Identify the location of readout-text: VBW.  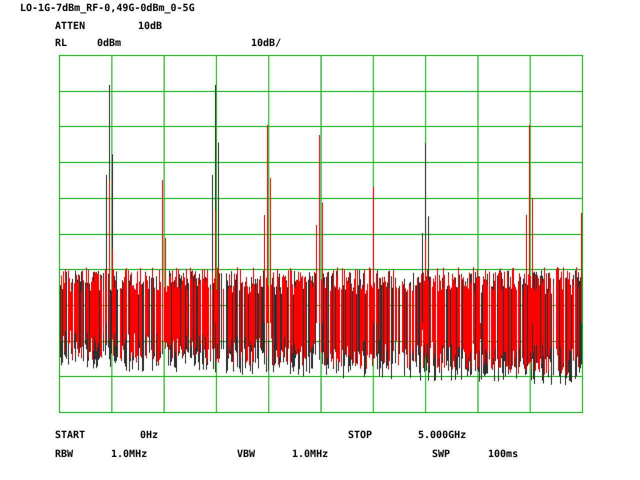
(246, 455).